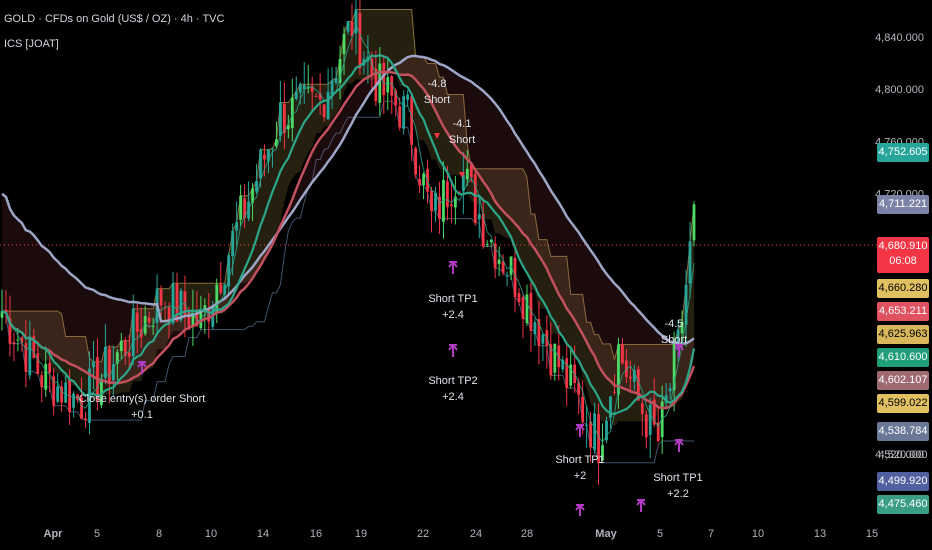 This screenshot has width=932, height=550. I want to click on price-badge: 4,660.280, so click(903, 288).